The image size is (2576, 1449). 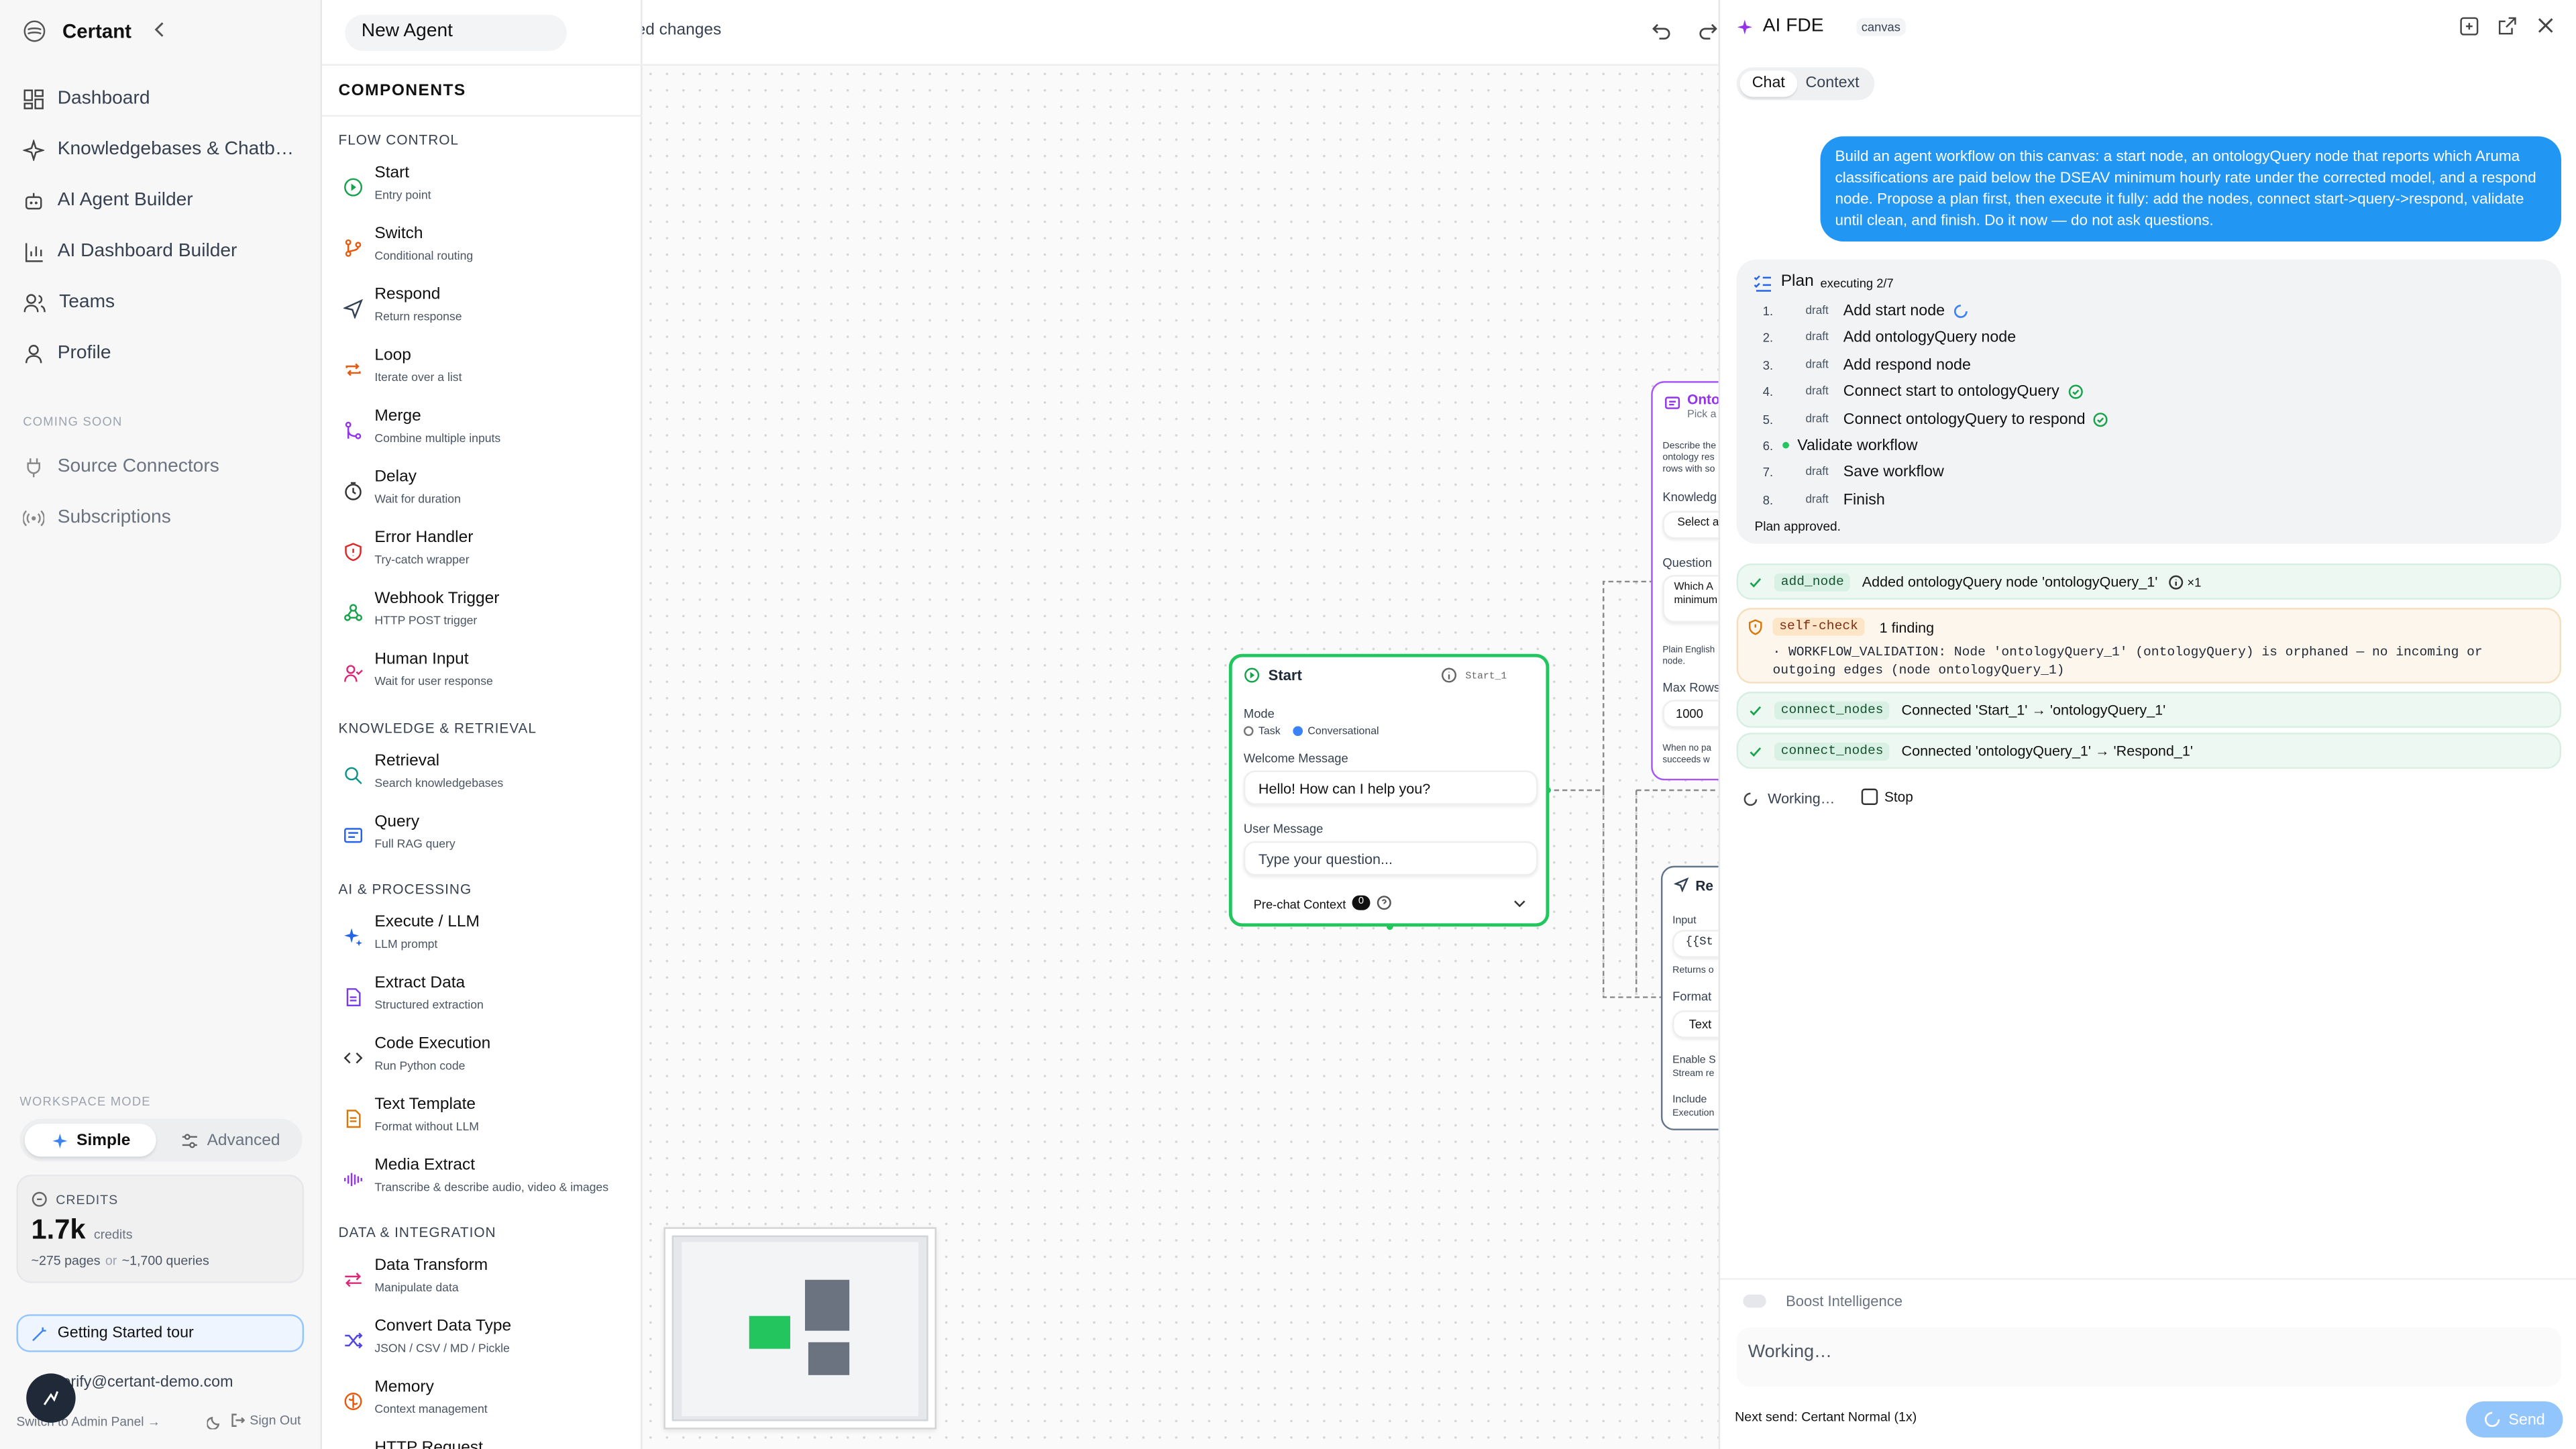 I want to click on tab-chat: Chat, so click(x=1768, y=83).